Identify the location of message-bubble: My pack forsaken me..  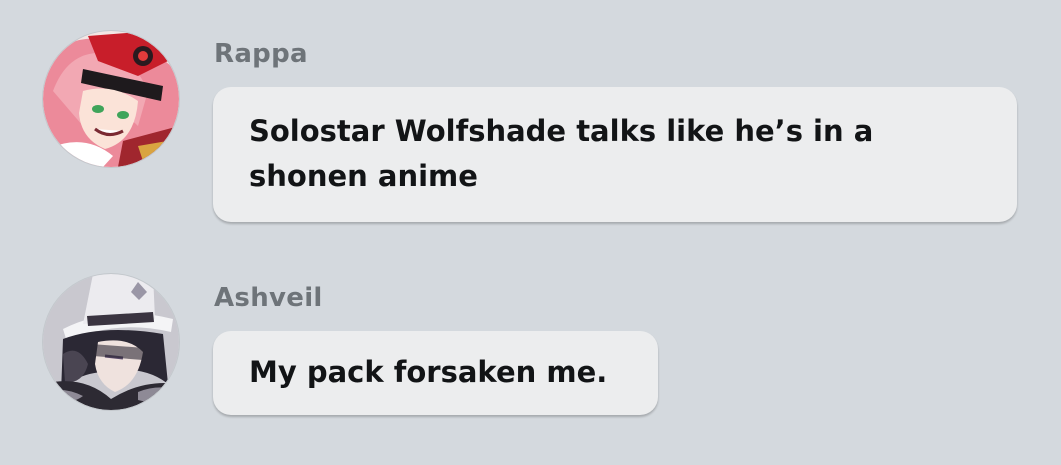
(435, 373).